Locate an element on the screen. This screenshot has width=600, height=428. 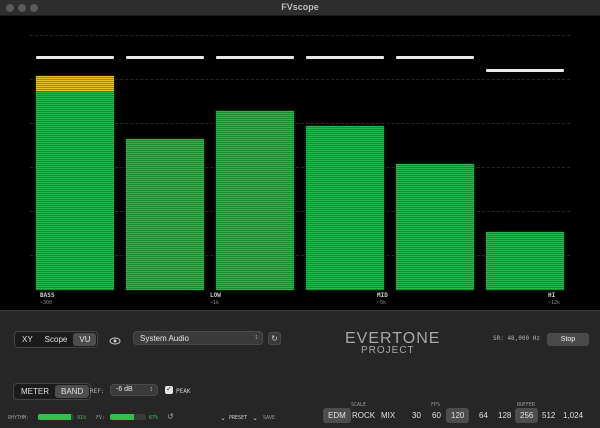
band-bar-clip is located at coordinates (75, 83).